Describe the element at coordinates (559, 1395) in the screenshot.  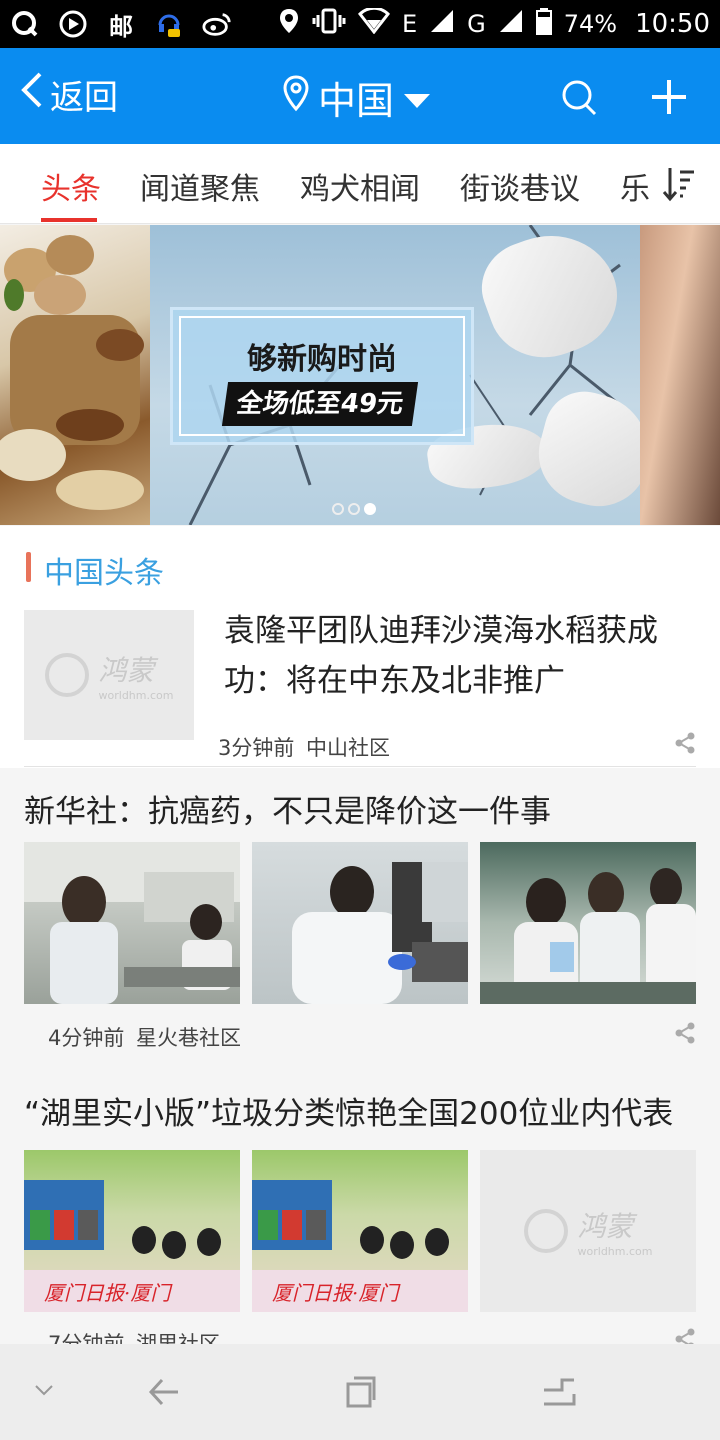
I see `recent-apps-icon` at that location.